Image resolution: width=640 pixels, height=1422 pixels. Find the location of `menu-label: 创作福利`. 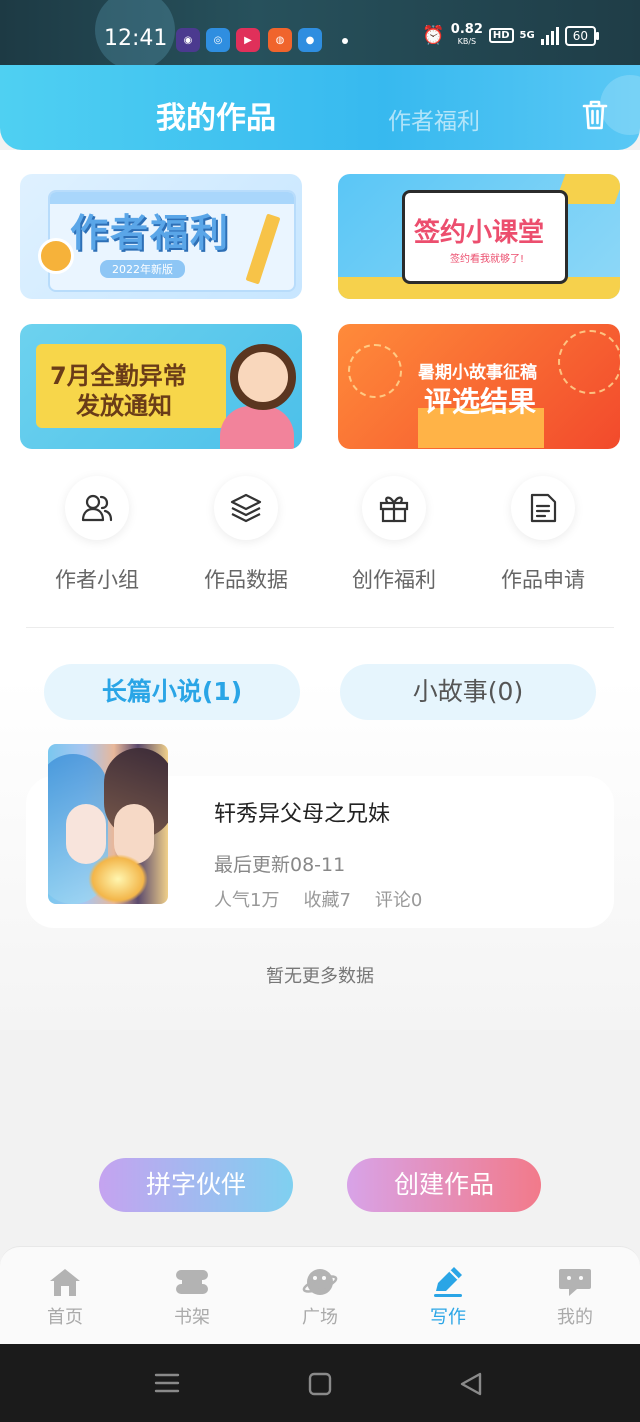

menu-label: 创作福利 is located at coordinates (394, 580).